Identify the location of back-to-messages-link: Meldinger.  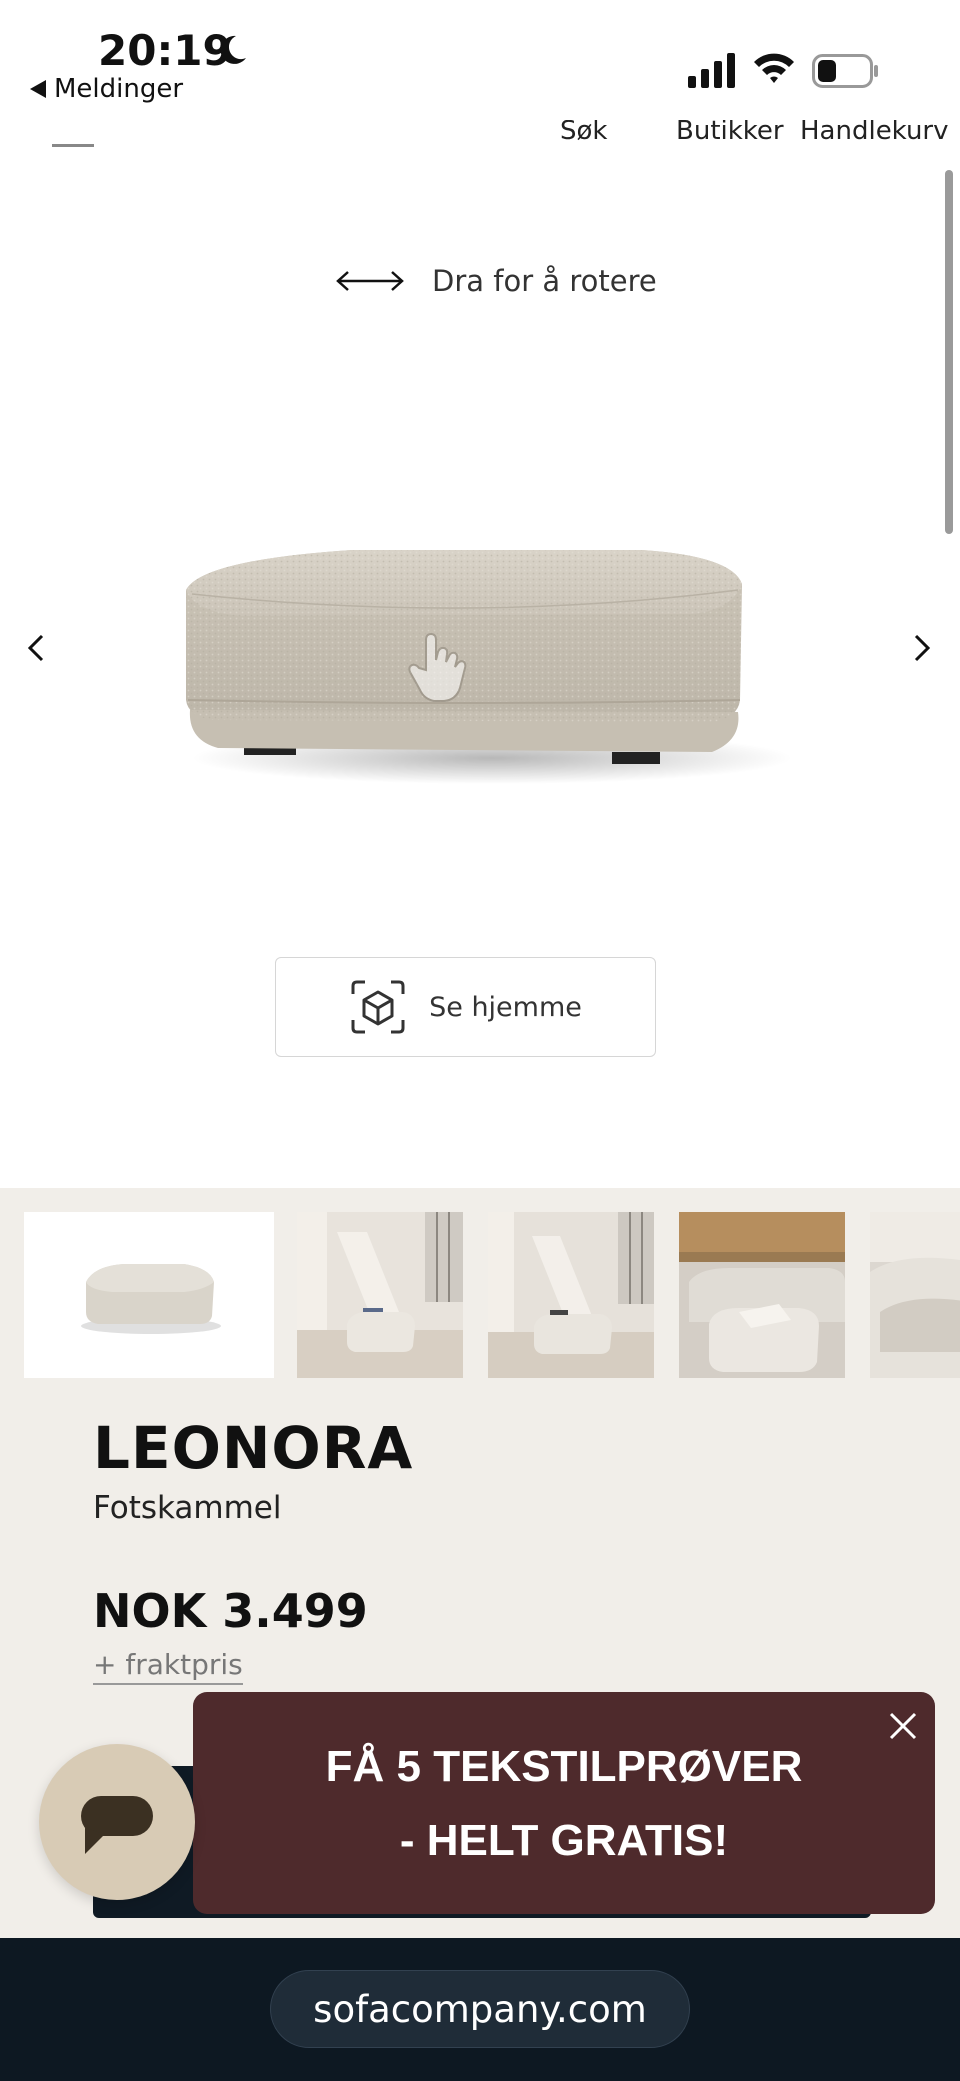
(106, 89).